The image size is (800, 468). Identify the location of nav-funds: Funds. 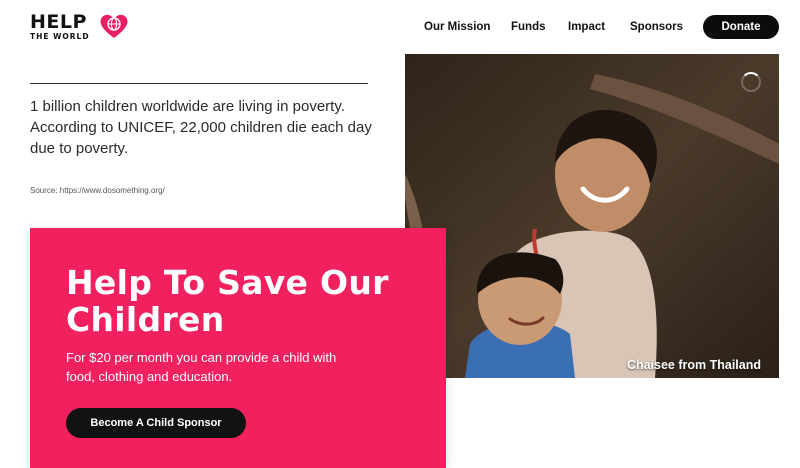
(528, 27).